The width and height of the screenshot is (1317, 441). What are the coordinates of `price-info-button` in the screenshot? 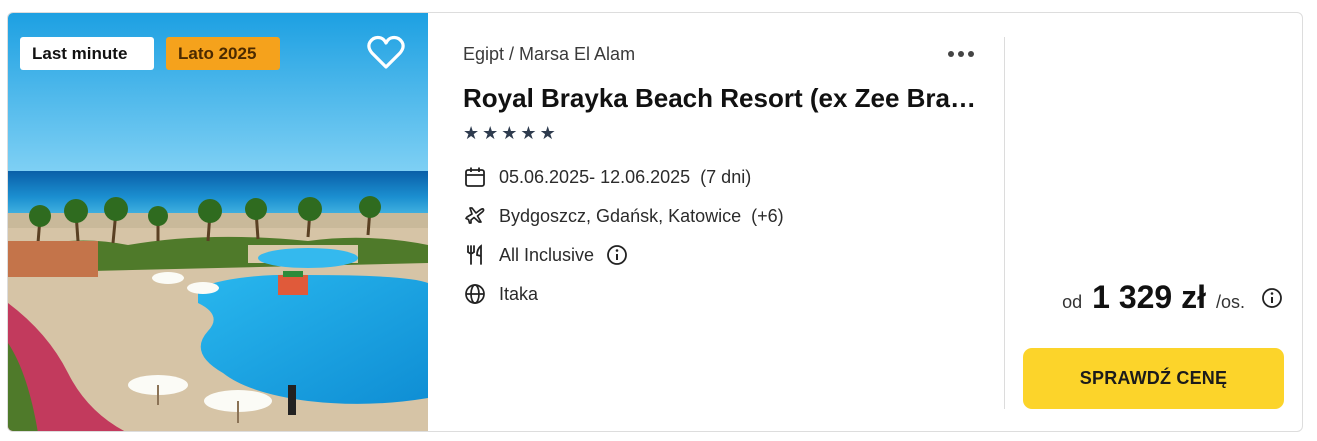 It's located at (1272, 298).